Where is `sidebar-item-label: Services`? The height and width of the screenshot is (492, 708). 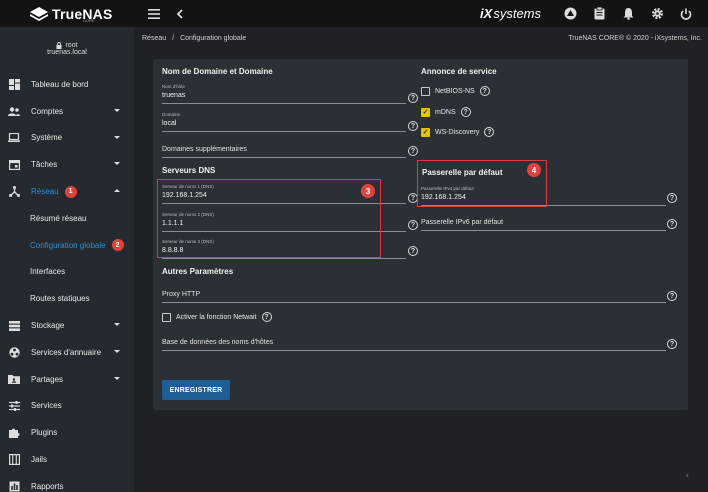
sidebar-item-label: Services is located at coordinates (46, 406).